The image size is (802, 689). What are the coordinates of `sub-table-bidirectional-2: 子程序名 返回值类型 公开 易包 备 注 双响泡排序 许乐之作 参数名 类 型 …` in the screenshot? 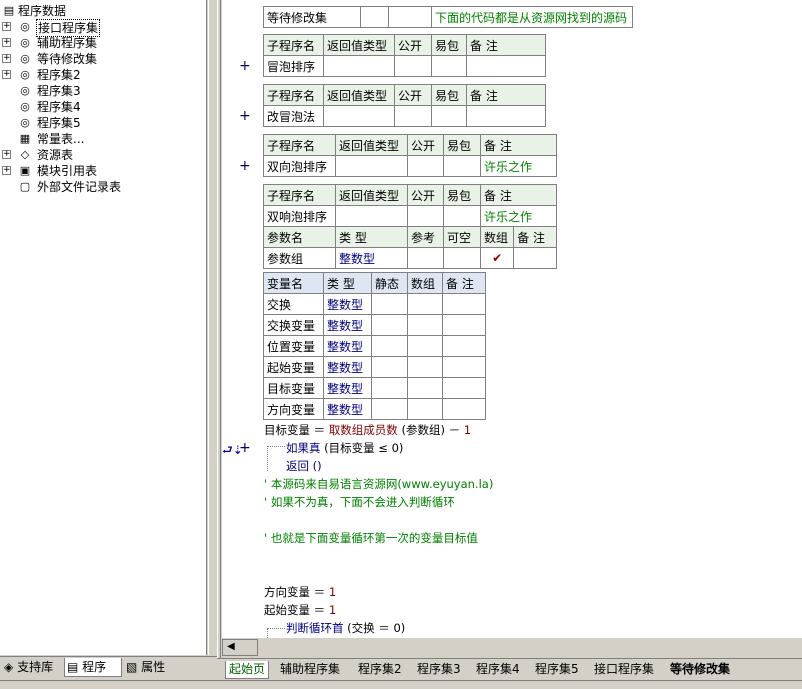 It's located at (410, 226).